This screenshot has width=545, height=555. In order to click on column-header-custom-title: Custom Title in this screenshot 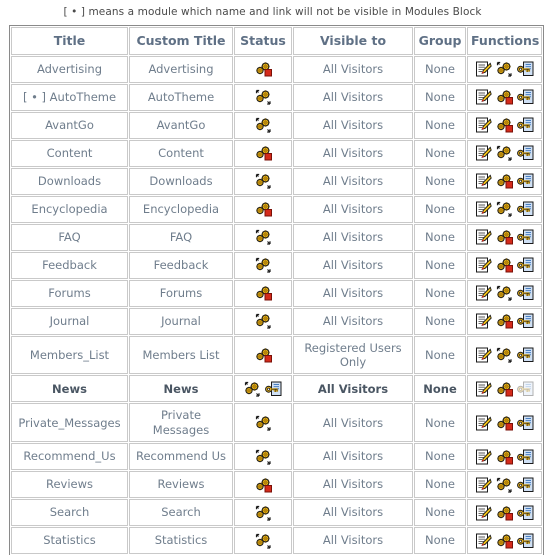, I will do `click(181, 41)`.